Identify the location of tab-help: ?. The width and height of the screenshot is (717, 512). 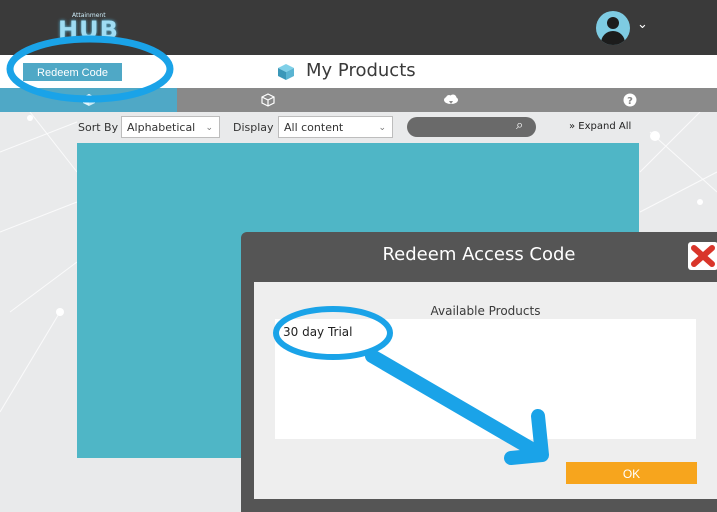
(630, 100).